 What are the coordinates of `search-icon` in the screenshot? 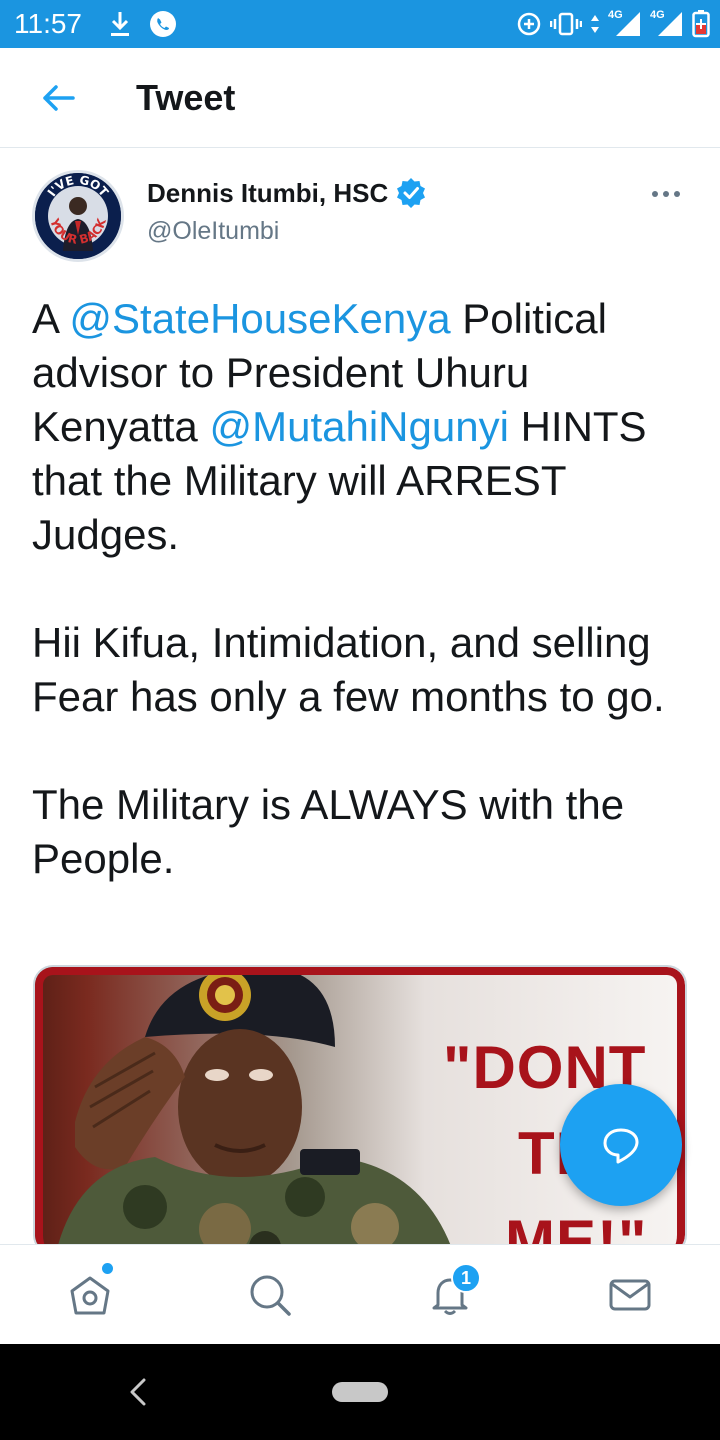 It's located at (270, 1295).